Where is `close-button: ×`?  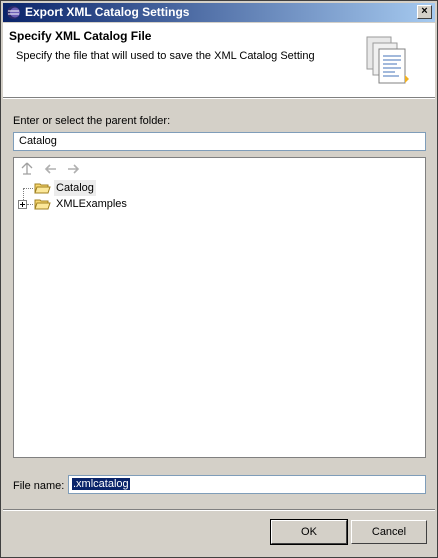 close-button: × is located at coordinates (424, 12).